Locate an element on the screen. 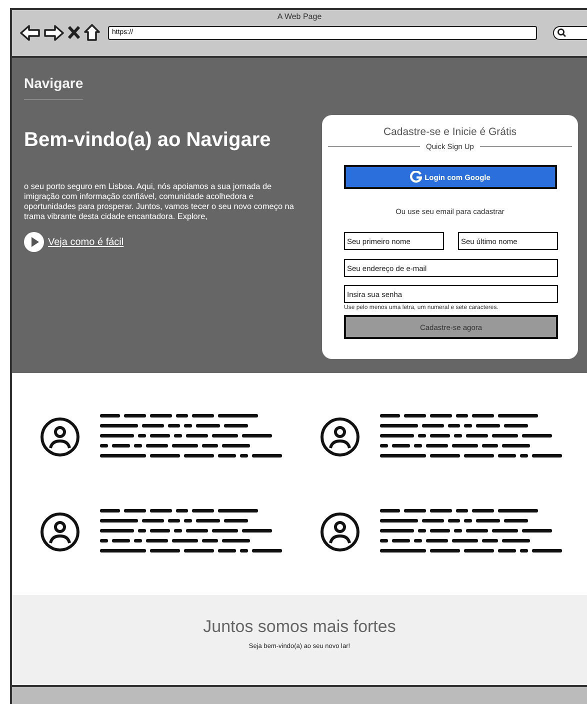 This screenshot has width=587, height=704. play-icon is located at coordinates (34, 242).